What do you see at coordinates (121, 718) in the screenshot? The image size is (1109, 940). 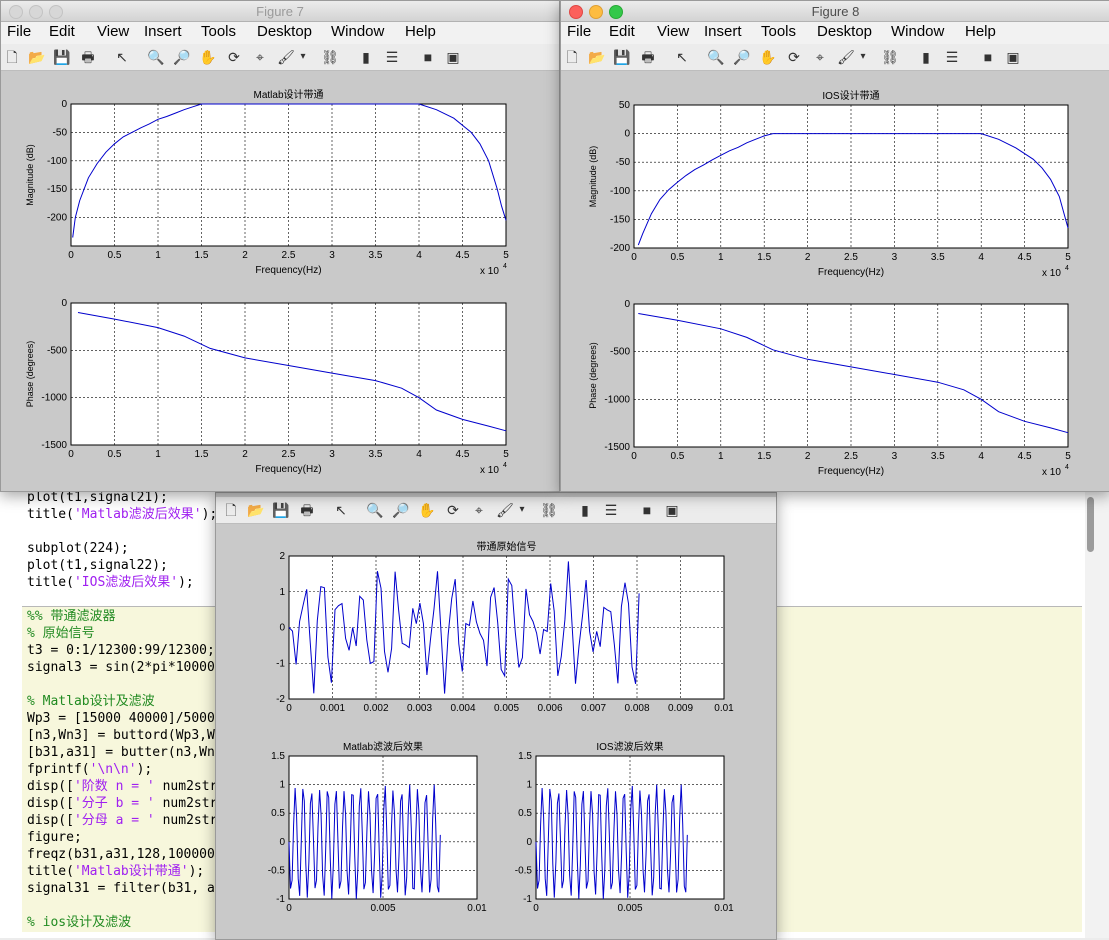 I see `code-line: Wp3 = [15000 40000]/5000` at bounding box center [121, 718].